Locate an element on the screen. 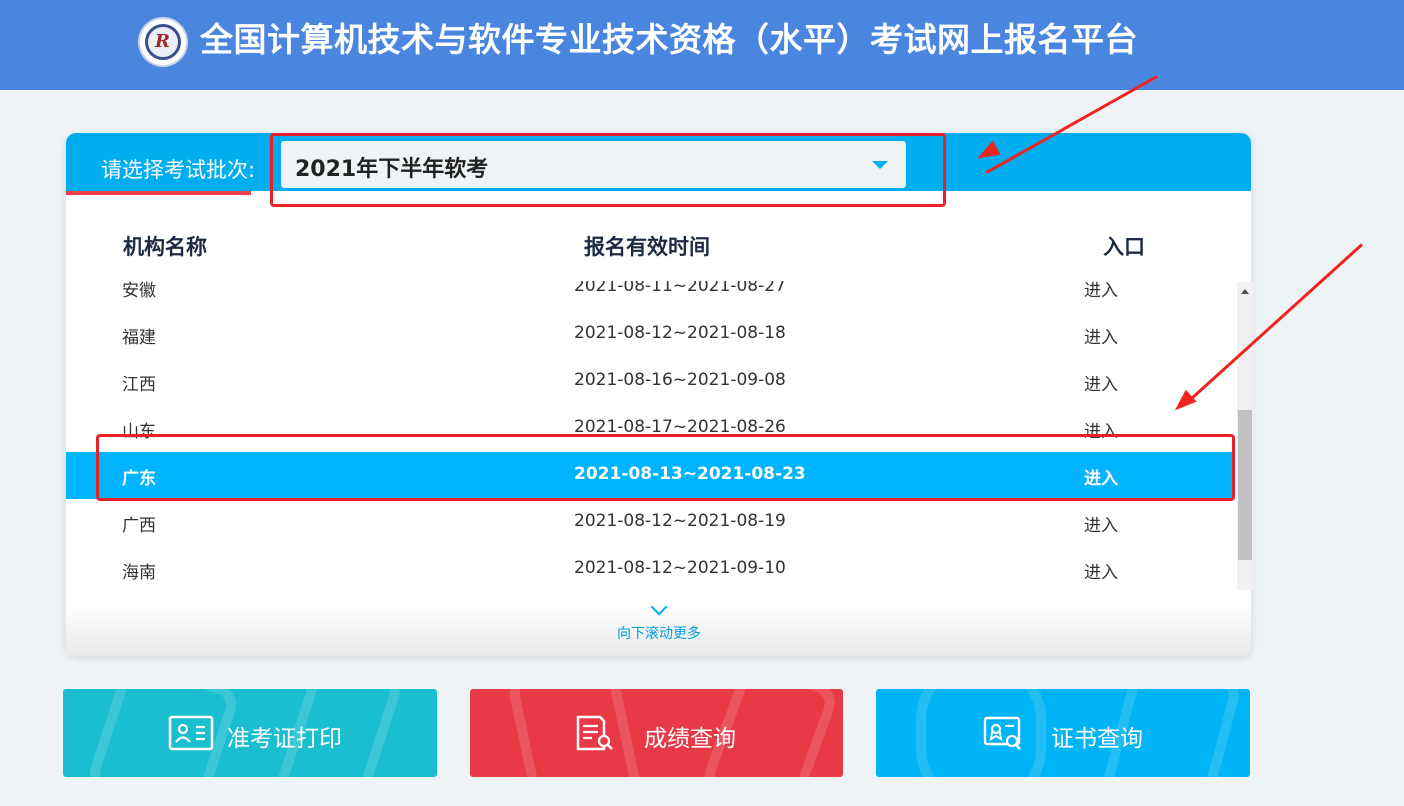  scrollbar-thumb is located at coordinates (1245, 485).